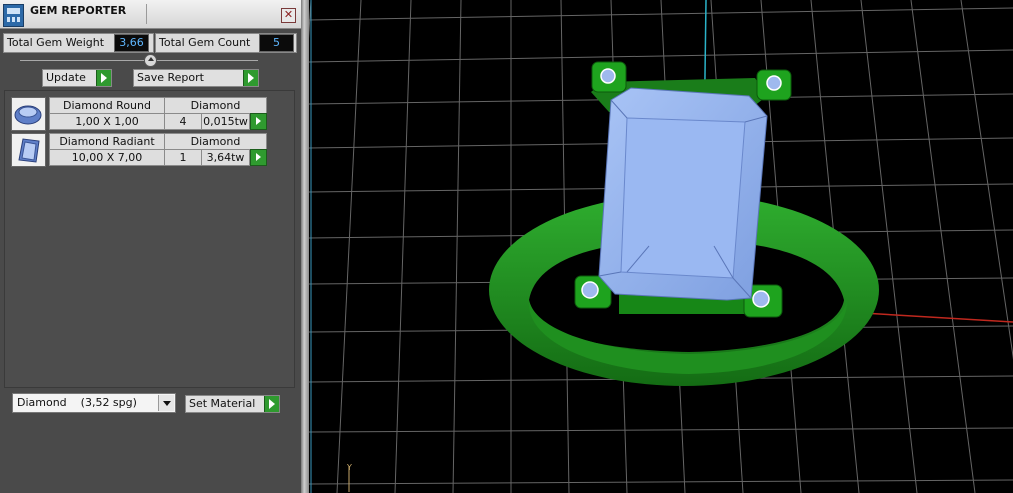 The height and width of the screenshot is (493, 1013). I want to click on prong-tr, so click(774, 85).